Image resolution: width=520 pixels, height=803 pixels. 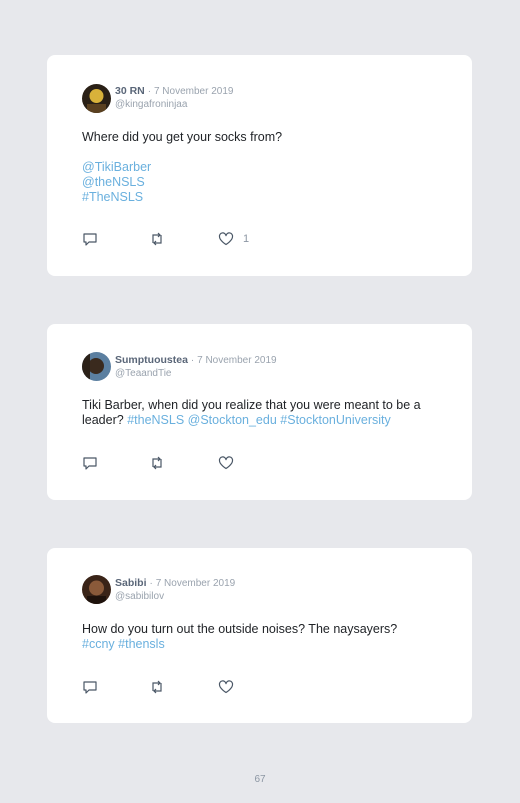 What do you see at coordinates (131, 583) in the screenshot?
I see `author-name: Sabibi` at bounding box center [131, 583].